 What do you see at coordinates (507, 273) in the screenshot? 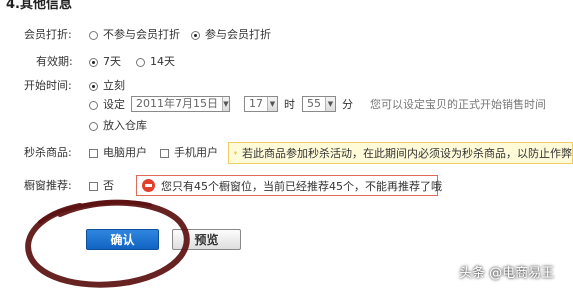
I see `watermark: 头条 @电商易王` at bounding box center [507, 273].